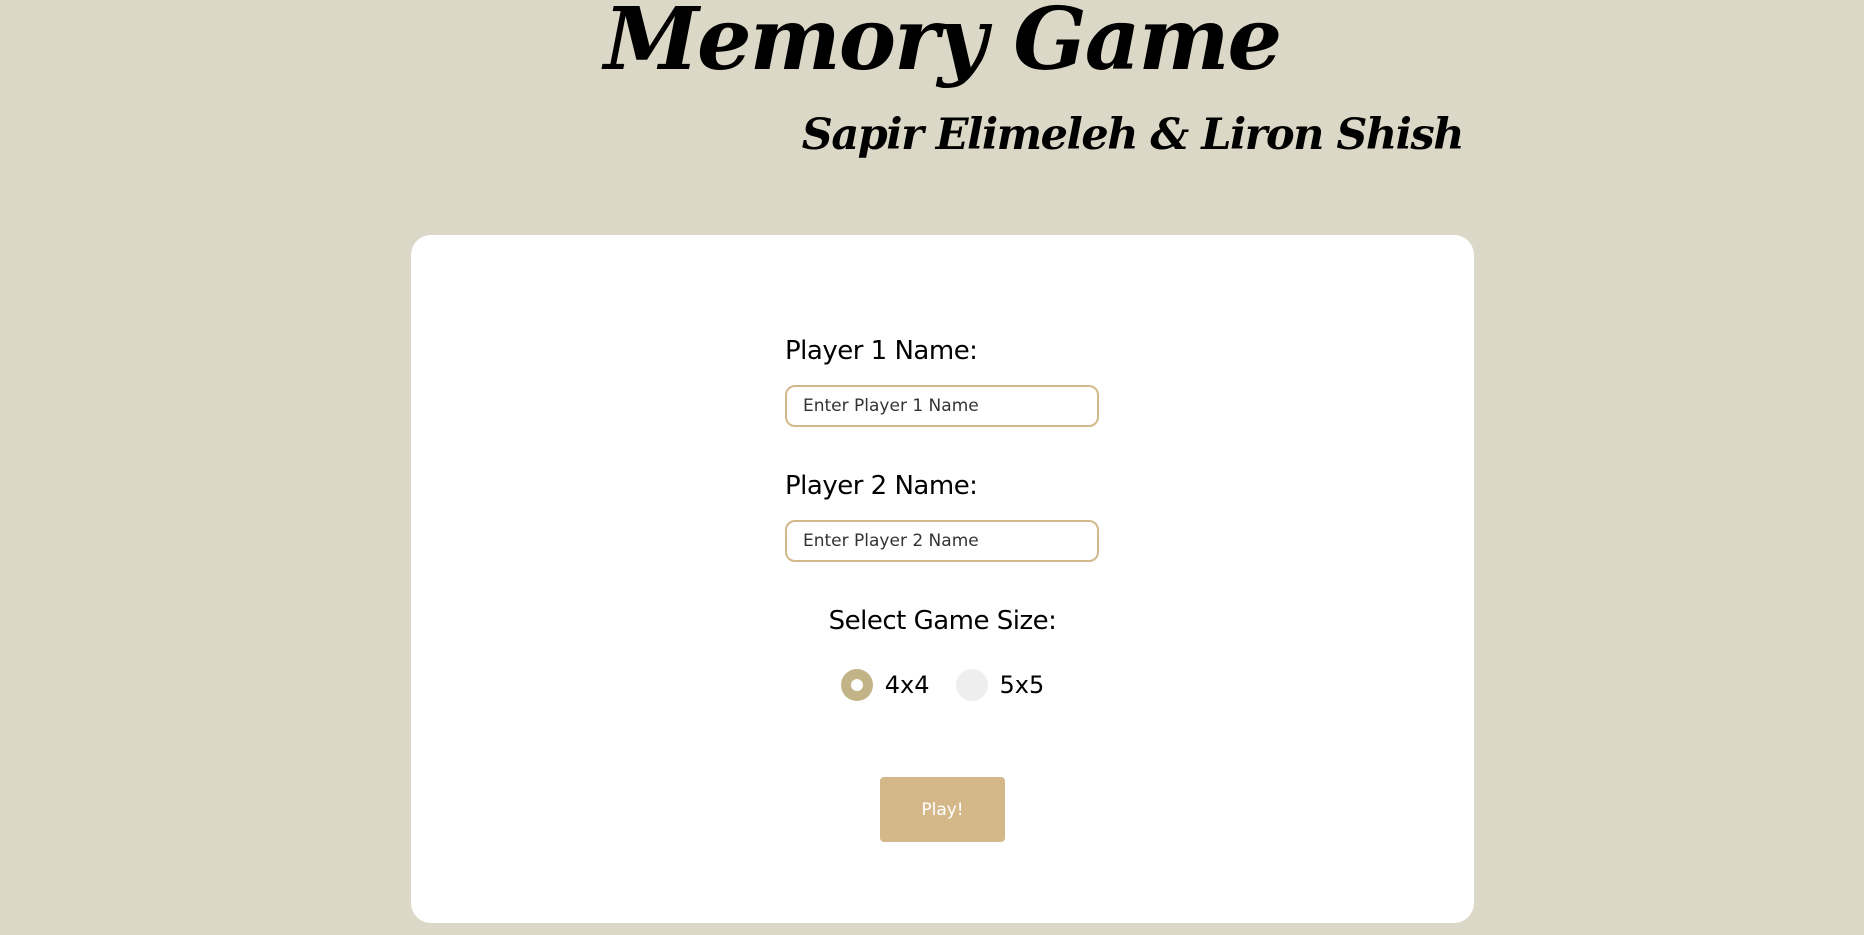 This screenshot has width=1864, height=935. What do you see at coordinates (942, 621) in the screenshot?
I see `game-size-label: Select Game Size:` at bounding box center [942, 621].